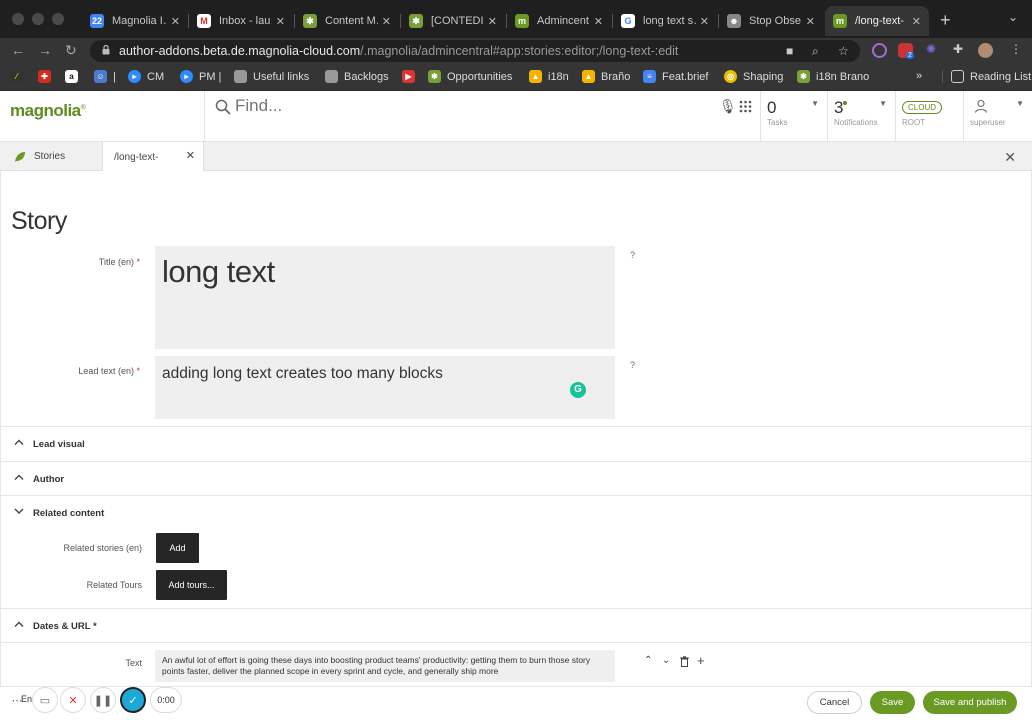  Describe the element at coordinates (606, 76) in the screenshot. I see `bookmark-item: ▲ Braño` at that location.